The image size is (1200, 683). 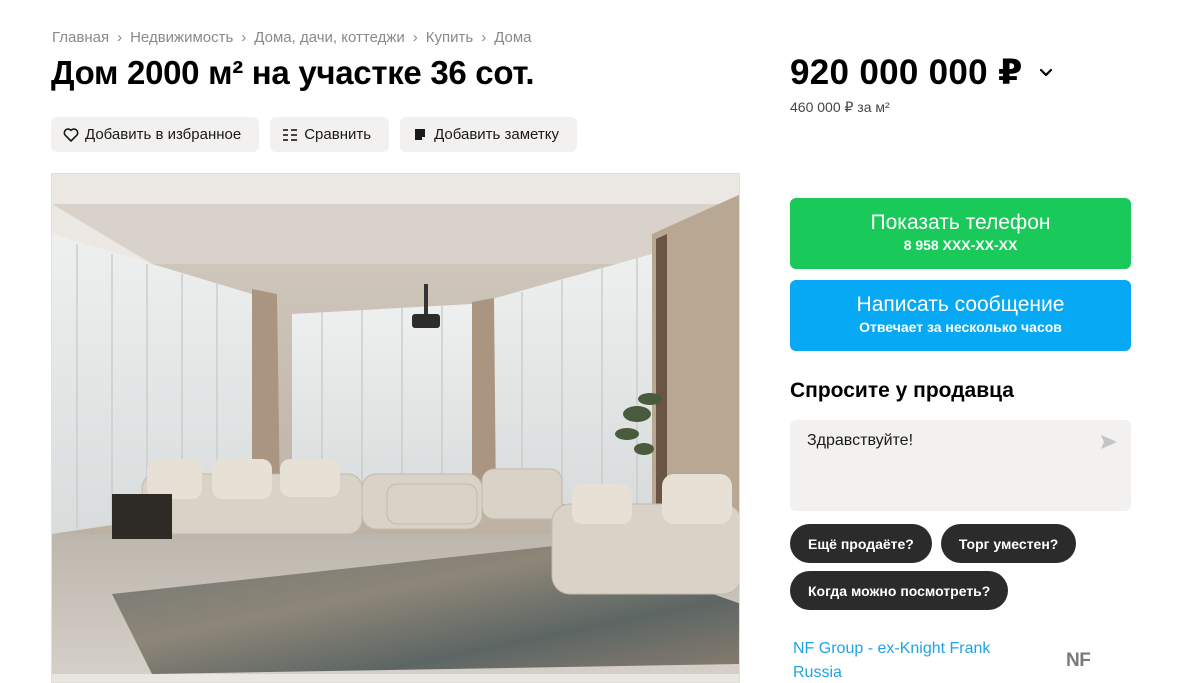 What do you see at coordinates (290, 135) in the screenshot?
I see `compare-icon` at bounding box center [290, 135].